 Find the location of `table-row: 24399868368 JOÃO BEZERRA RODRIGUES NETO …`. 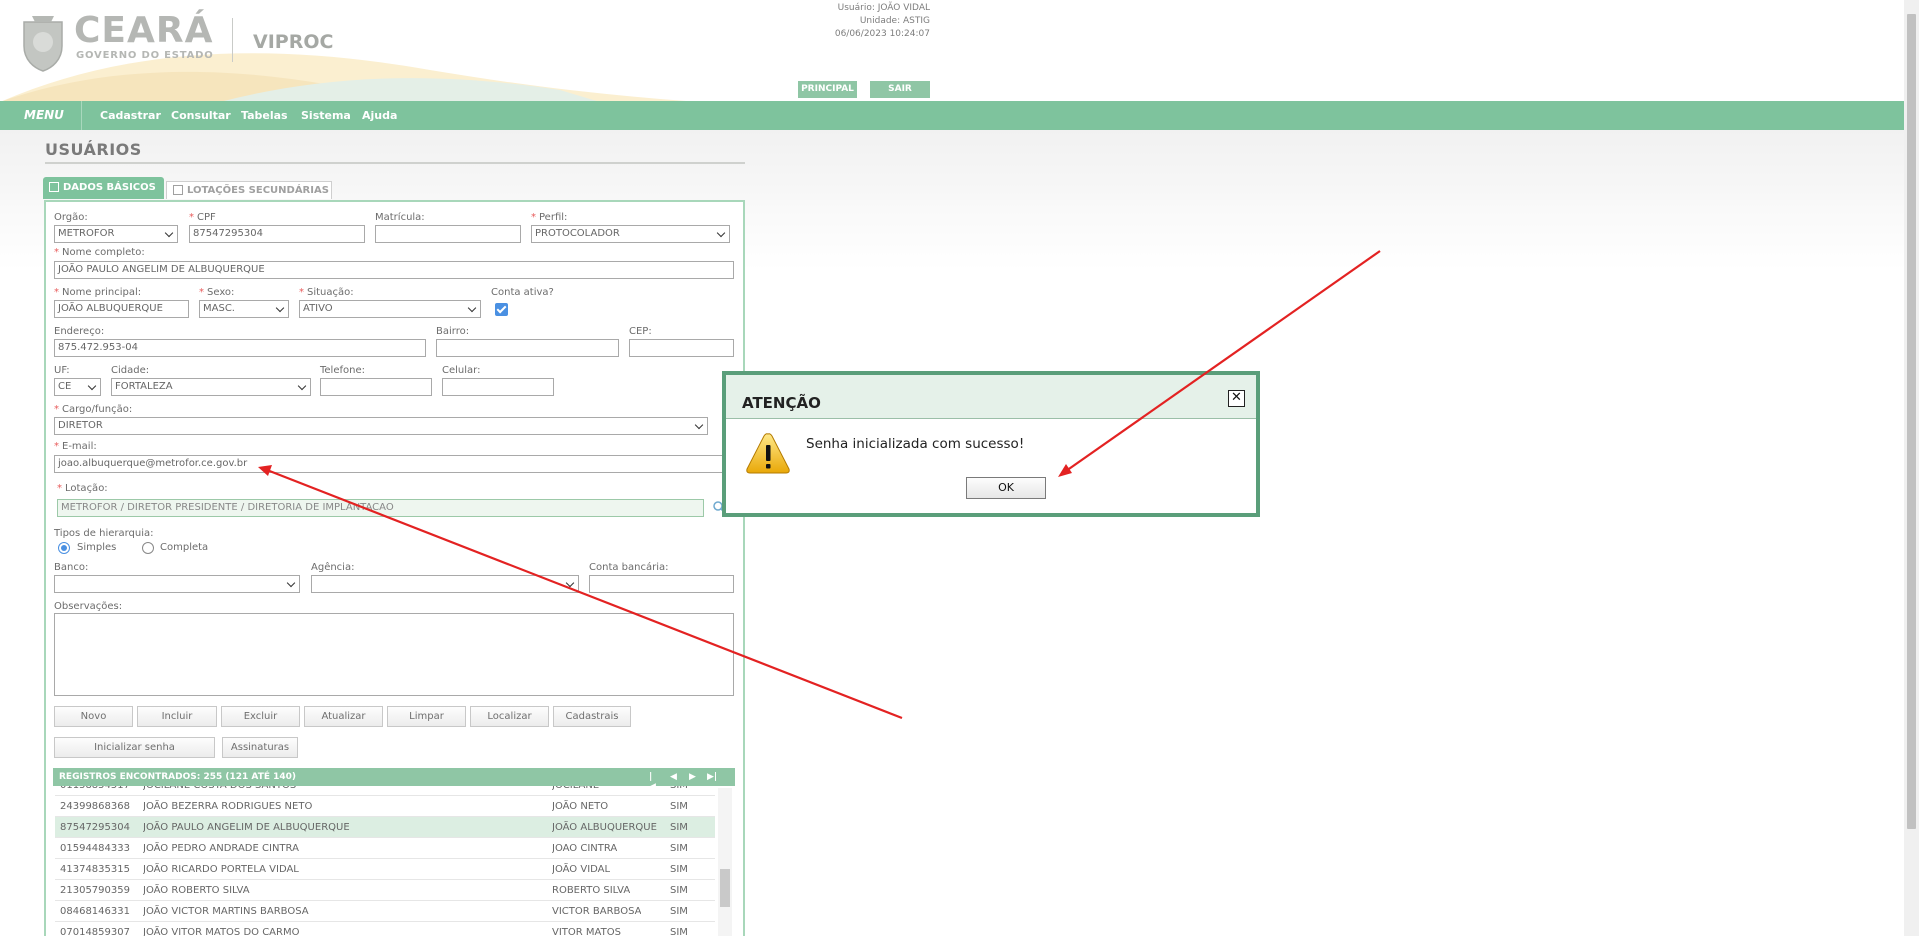

table-row: 24399868368 JOÃO BEZERRA RODRIGUES NETO … is located at coordinates (385, 806).